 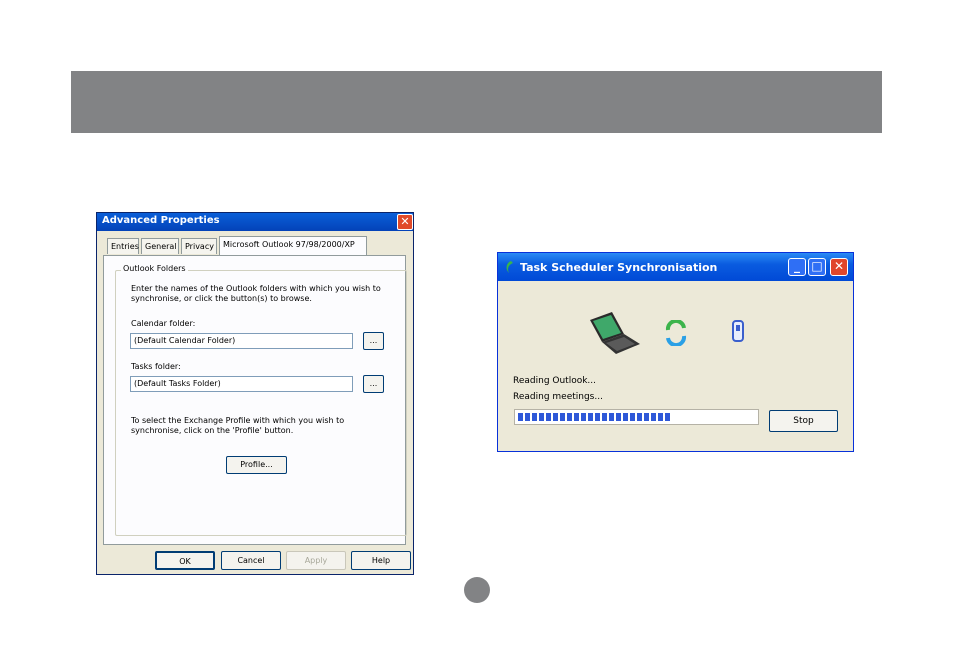 I want to click on tab-microsoft-outlook: Microsoft Outlook 97/98/2000/XP, so click(x=293, y=245).